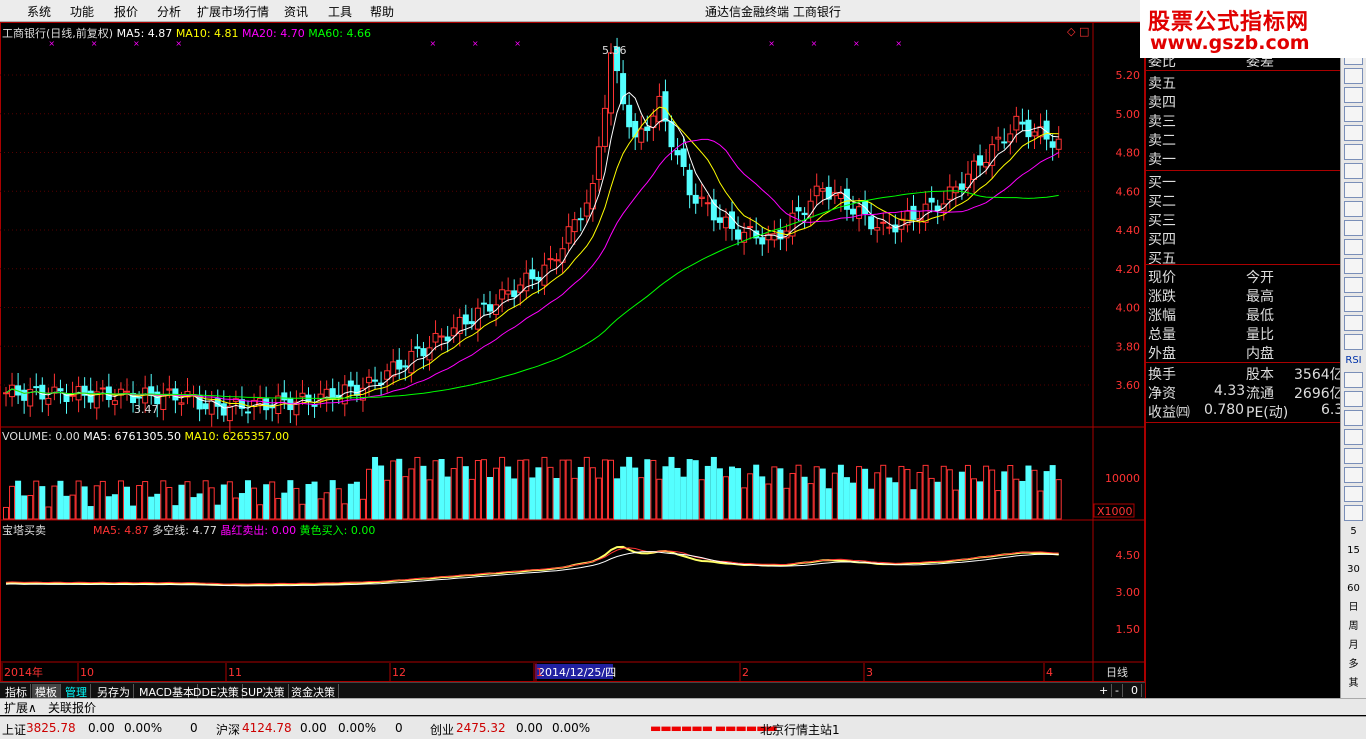 The height and width of the screenshot is (739, 1366). I want to click on sell-level-4: 卖一, so click(1162, 160).